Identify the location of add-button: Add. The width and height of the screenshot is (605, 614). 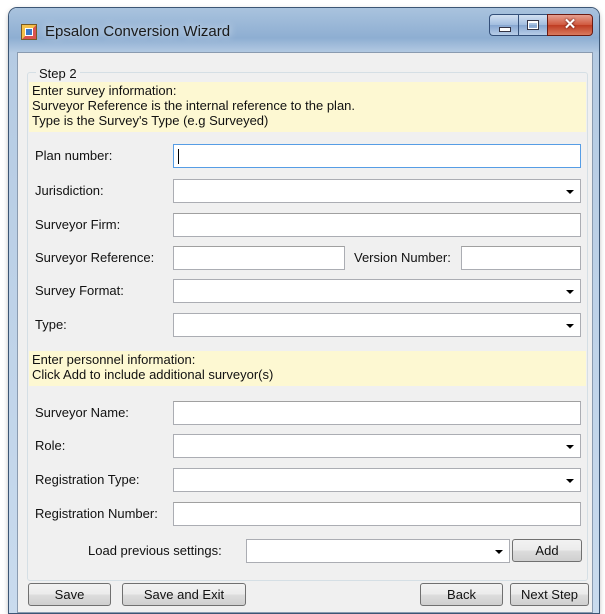
(547, 550).